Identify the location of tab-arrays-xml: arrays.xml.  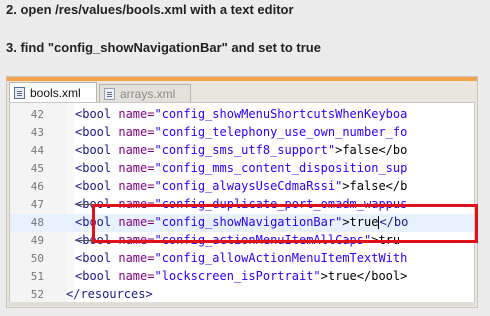
(145, 93).